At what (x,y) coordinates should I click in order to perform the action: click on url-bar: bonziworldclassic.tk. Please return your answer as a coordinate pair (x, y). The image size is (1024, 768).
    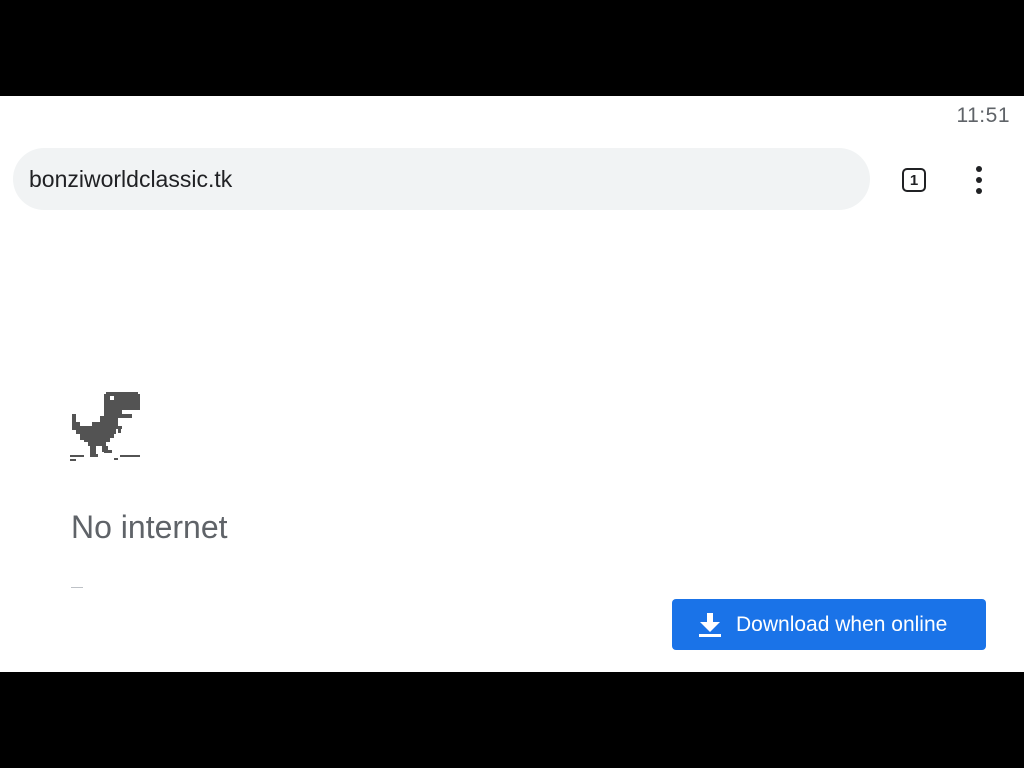
    Looking at the image, I should click on (441, 179).